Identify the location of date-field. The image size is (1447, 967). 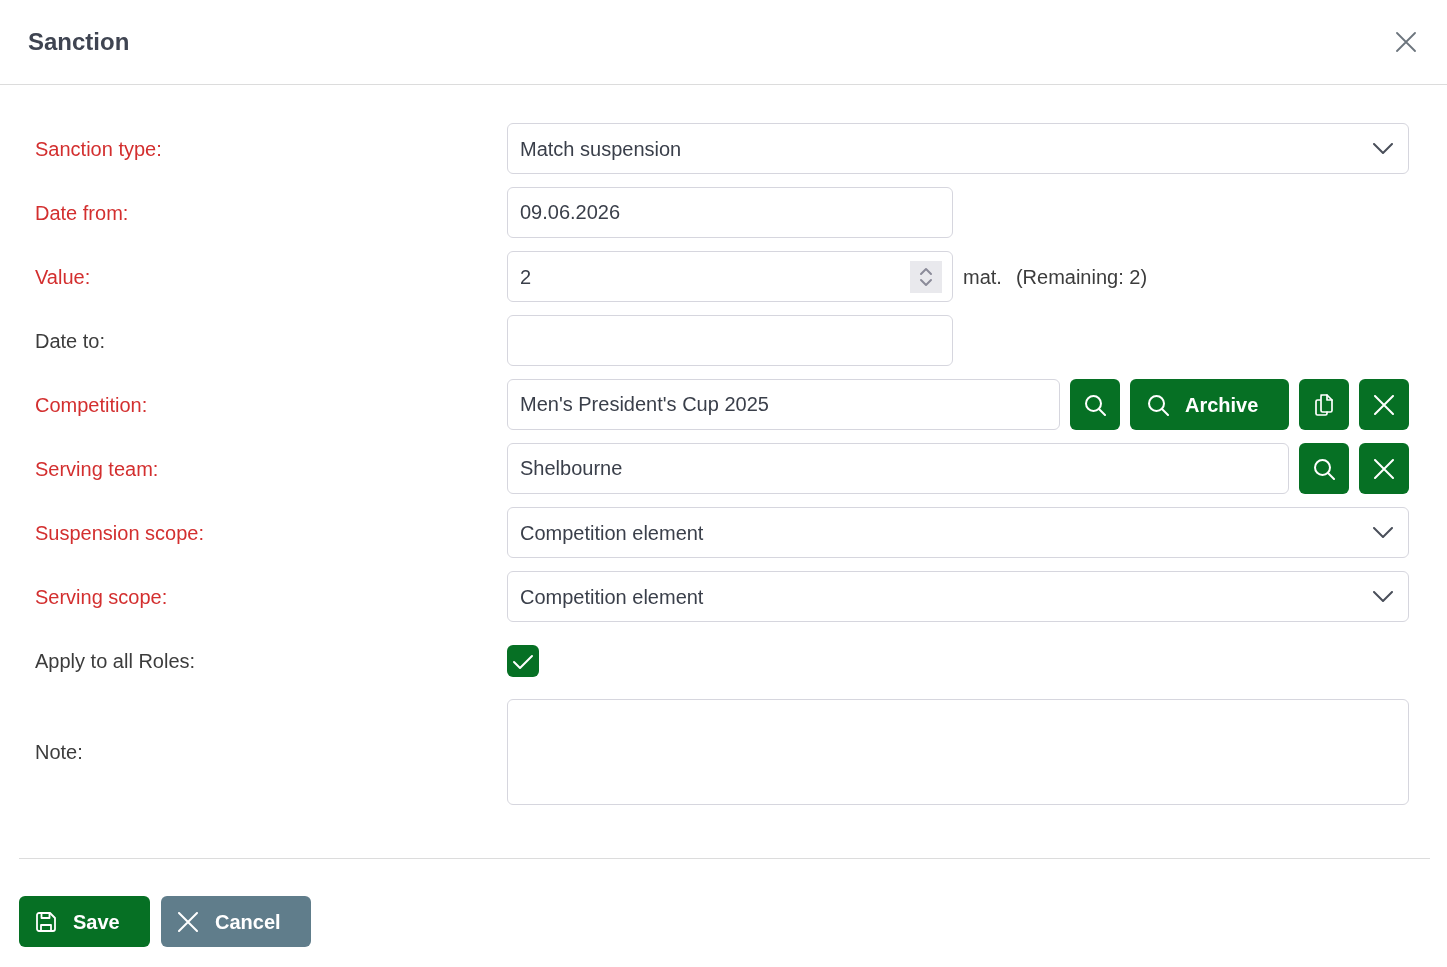
(730, 340).